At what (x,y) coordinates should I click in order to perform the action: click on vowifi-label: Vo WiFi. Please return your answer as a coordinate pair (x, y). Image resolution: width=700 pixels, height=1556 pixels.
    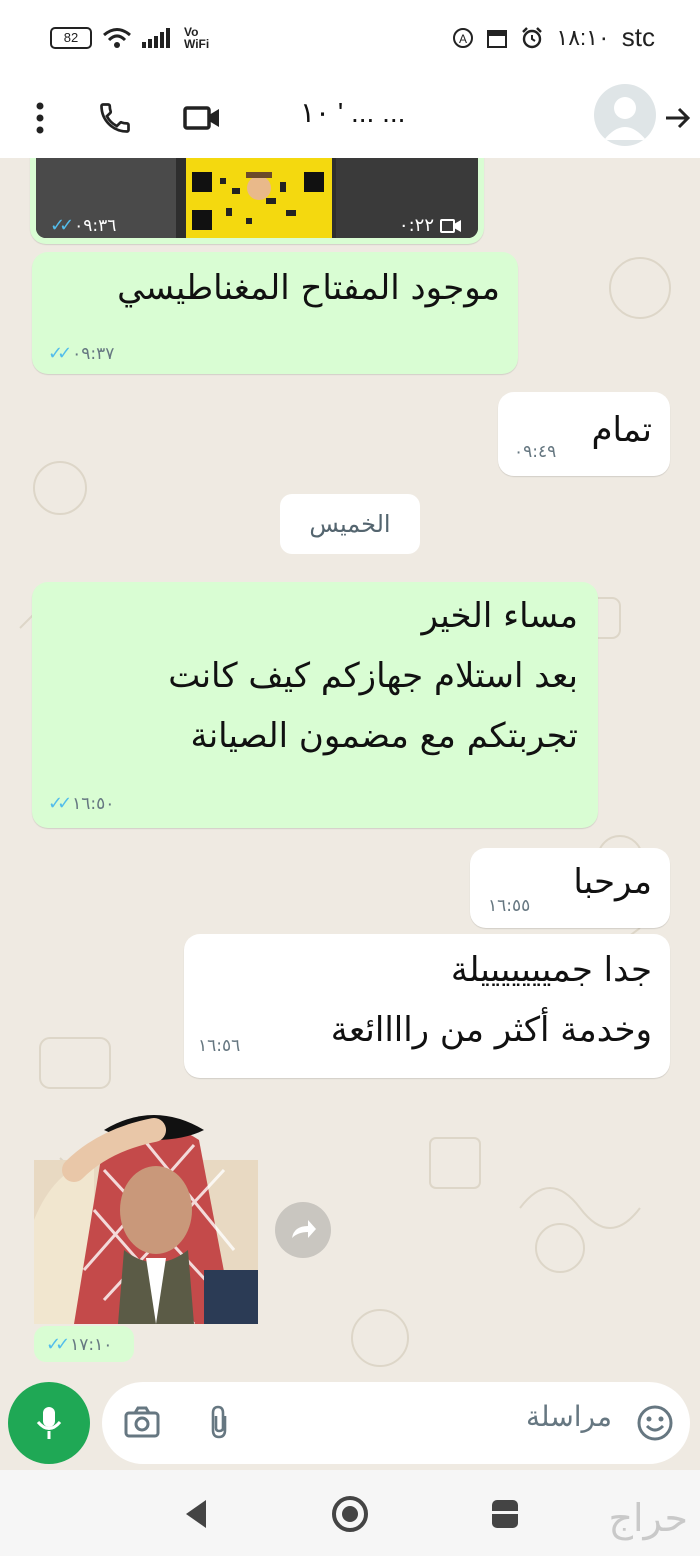
    Looking at the image, I should click on (196, 38).